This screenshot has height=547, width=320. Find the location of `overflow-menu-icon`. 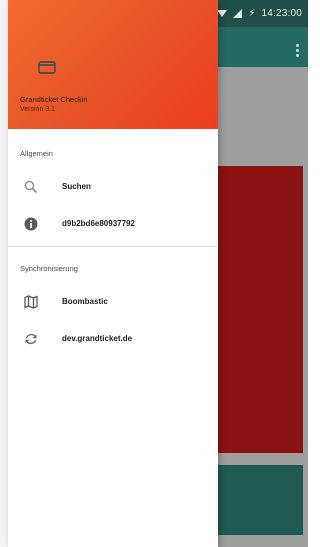

overflow-menu-icon is located at coordinates (298, 50).